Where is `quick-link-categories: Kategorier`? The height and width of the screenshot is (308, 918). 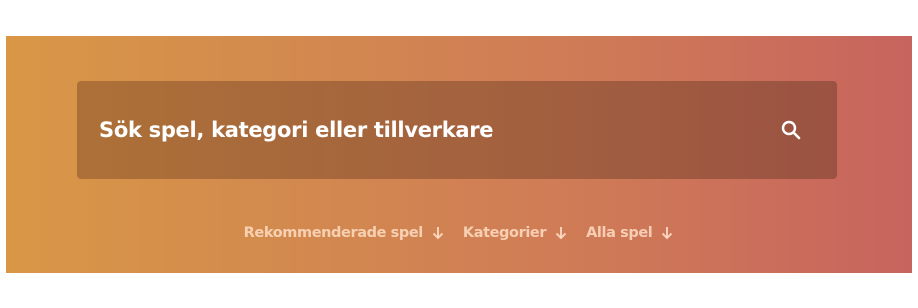 quick-link-categories: Kategorier is located at coordinates (515, 233).